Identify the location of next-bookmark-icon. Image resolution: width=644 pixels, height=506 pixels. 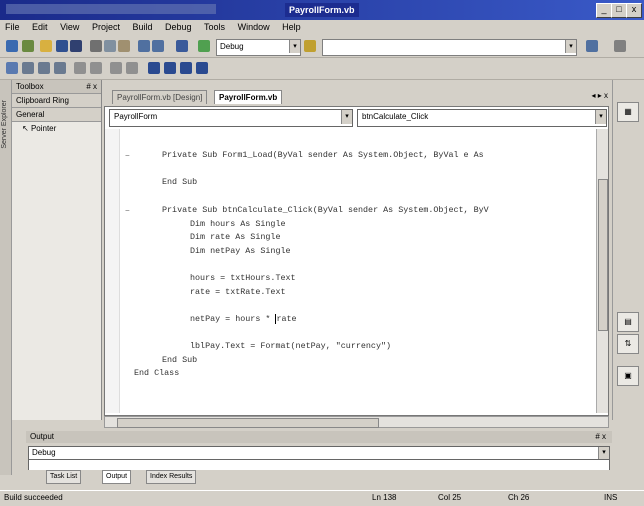
(170, 68).